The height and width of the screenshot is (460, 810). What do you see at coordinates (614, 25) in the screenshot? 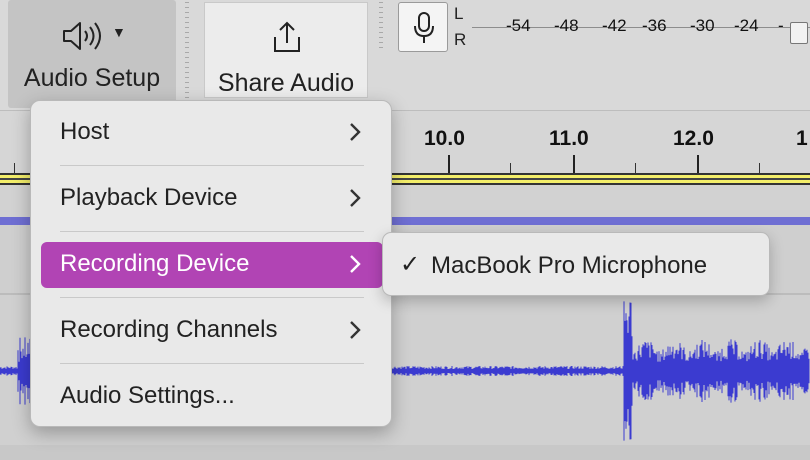
I see `meter-tick: -42` at bounding box center [614, 25].